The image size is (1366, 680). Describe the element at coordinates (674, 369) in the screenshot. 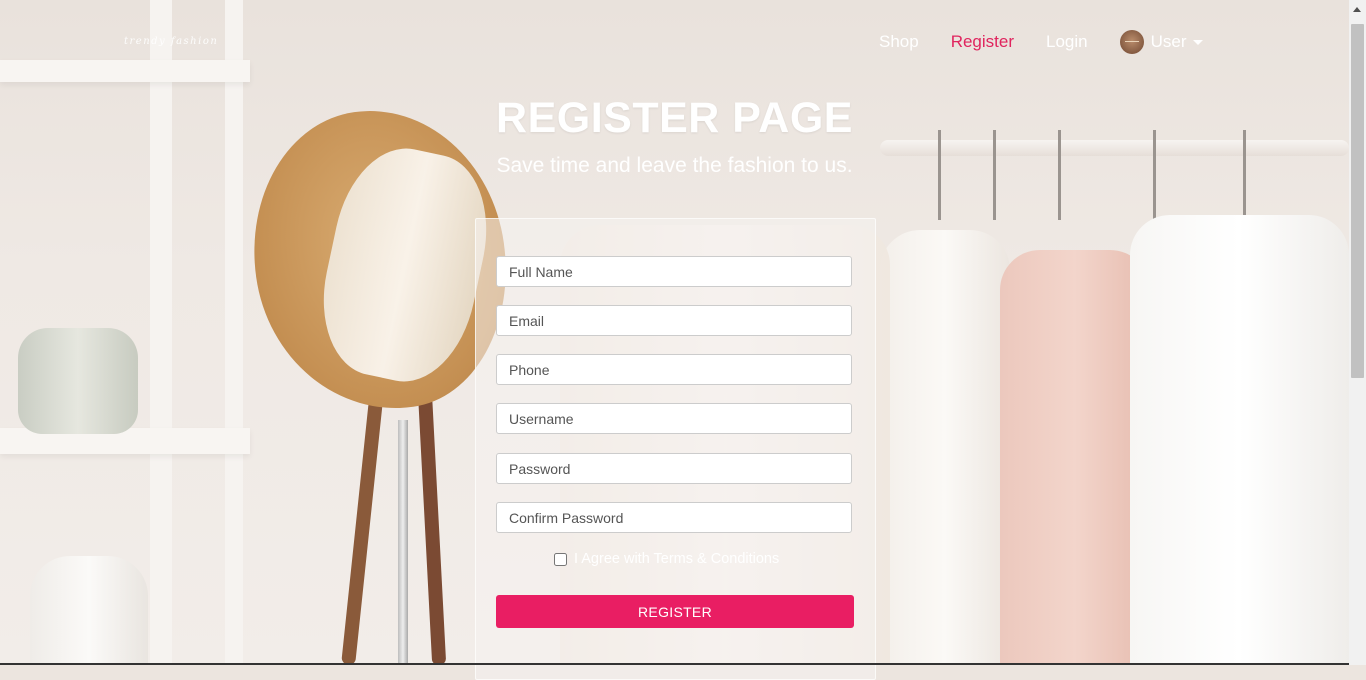

I see `phone-field` at that location.